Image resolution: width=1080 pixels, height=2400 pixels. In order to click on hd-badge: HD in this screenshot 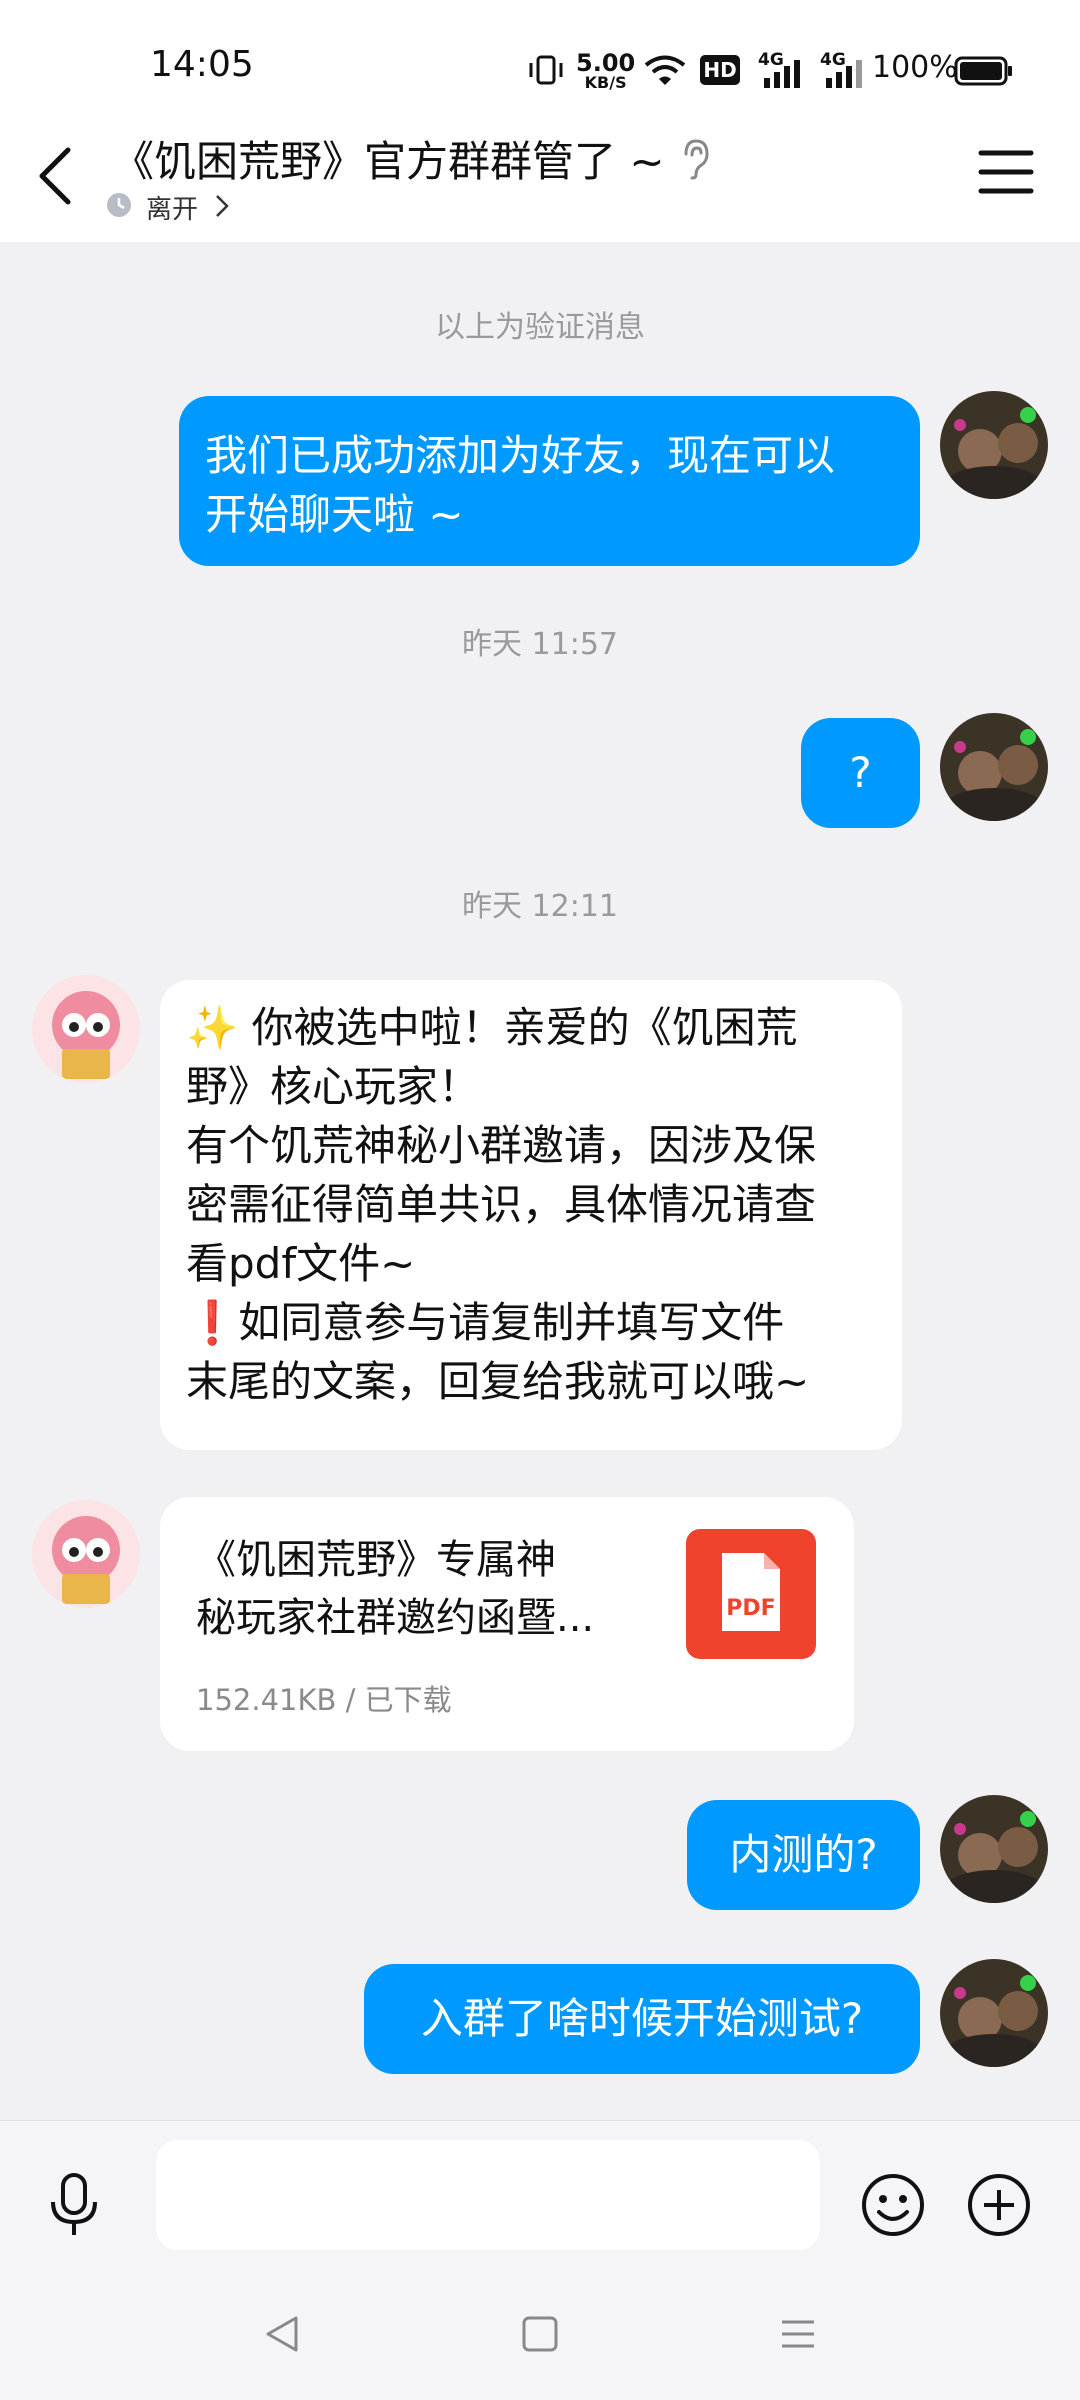, I will do `click(720, 70)`.